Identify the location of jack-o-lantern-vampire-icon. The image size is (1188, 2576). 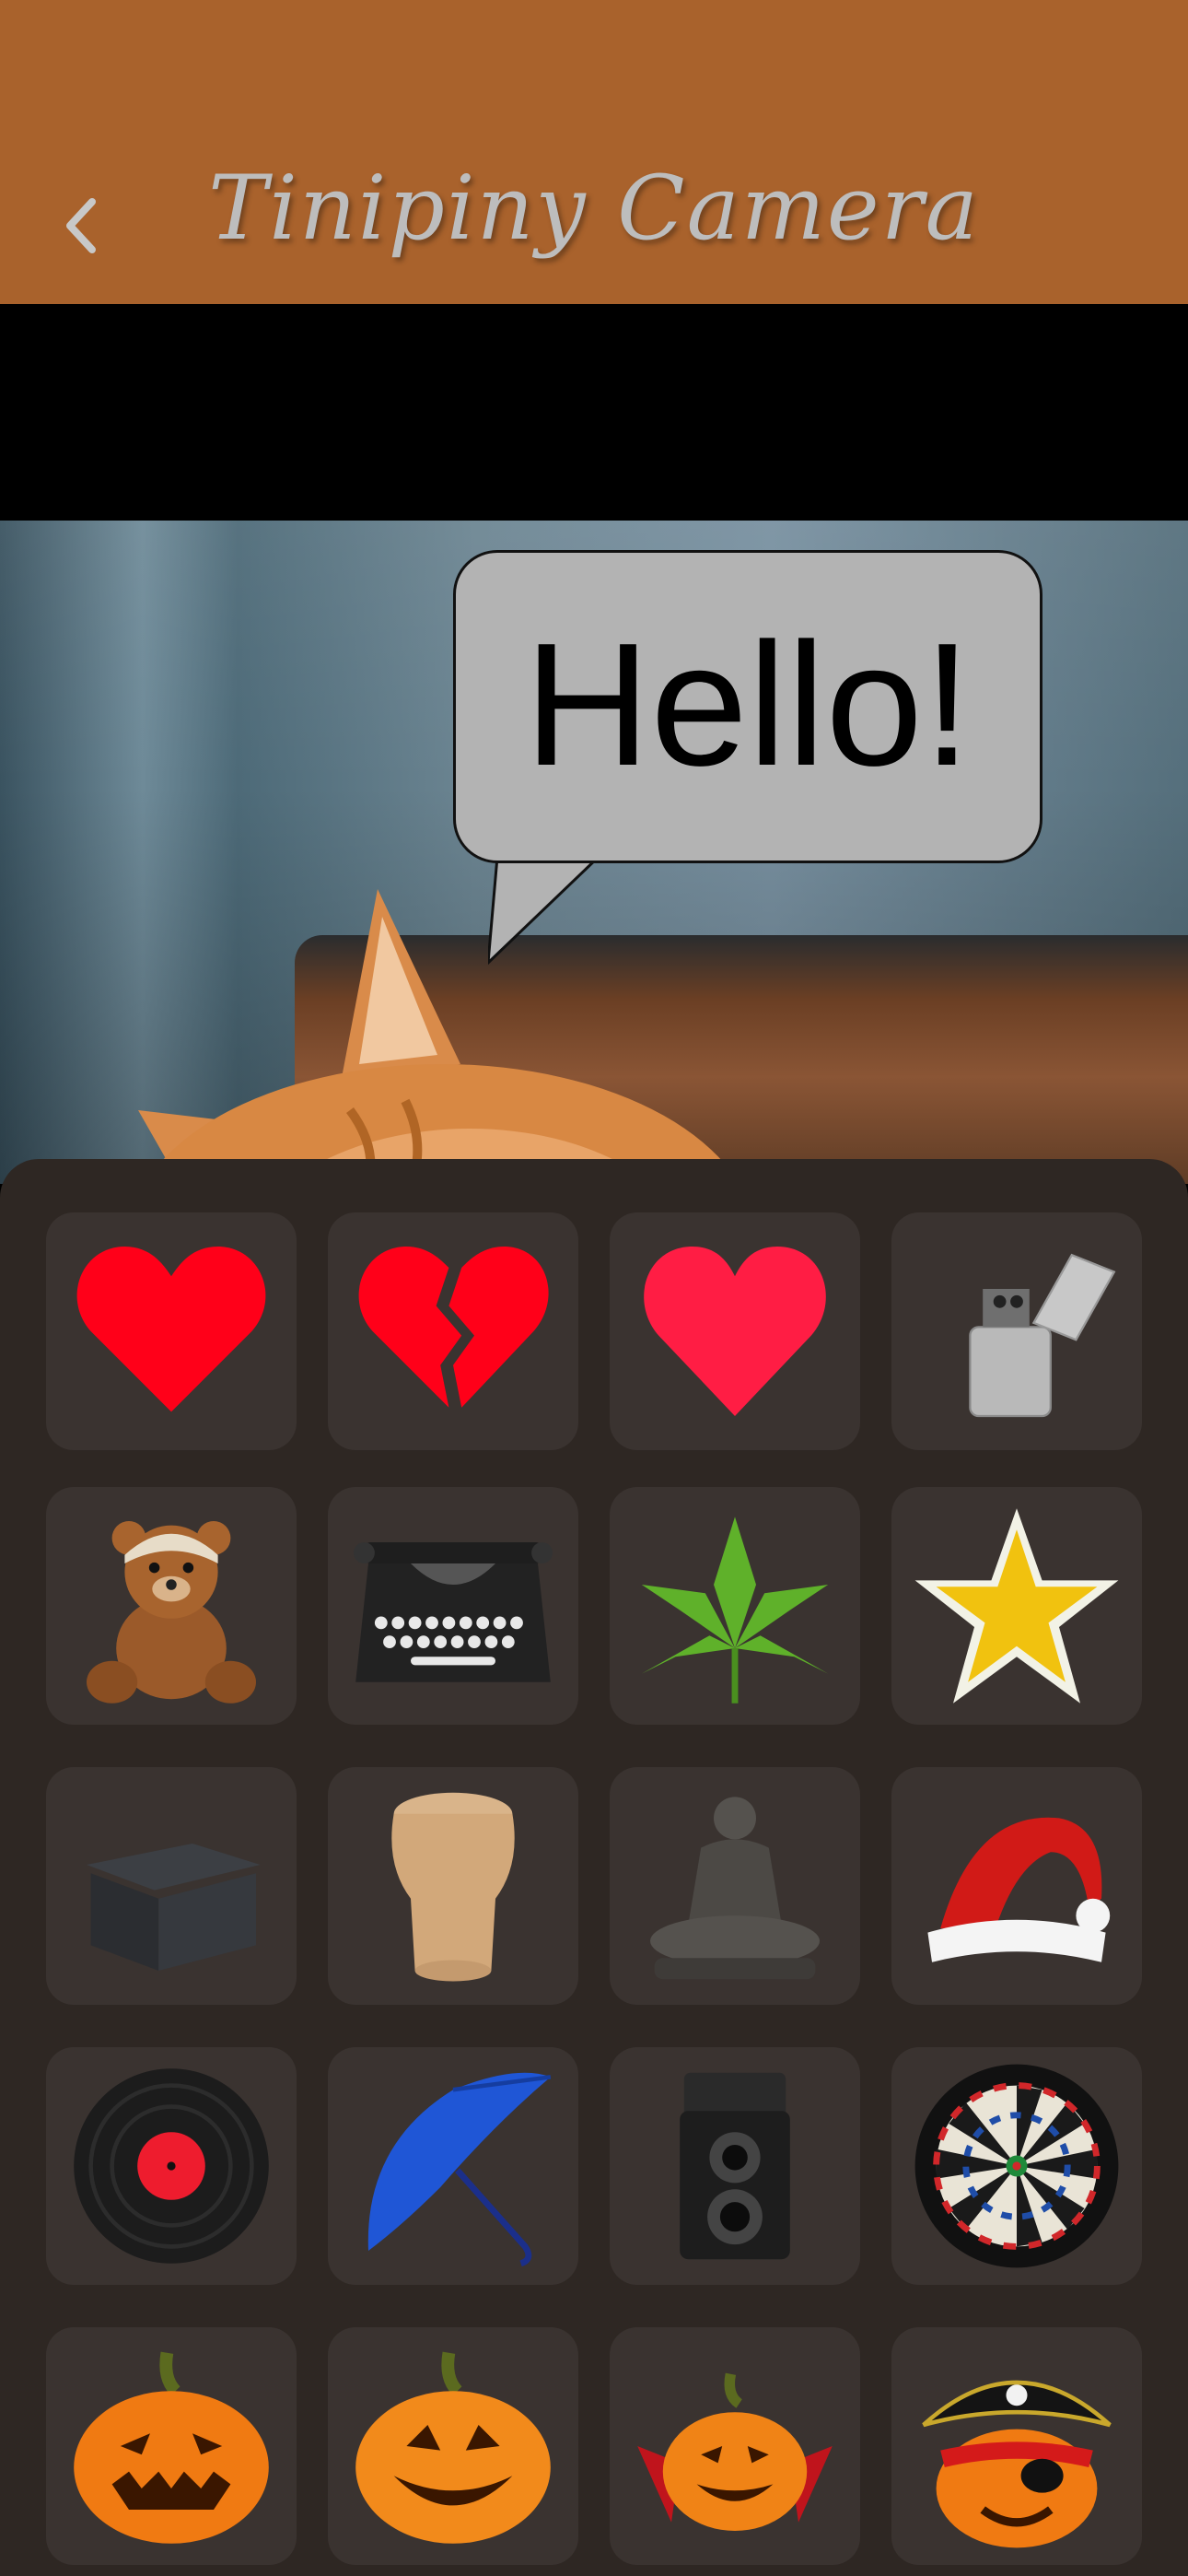
(735, 2451).